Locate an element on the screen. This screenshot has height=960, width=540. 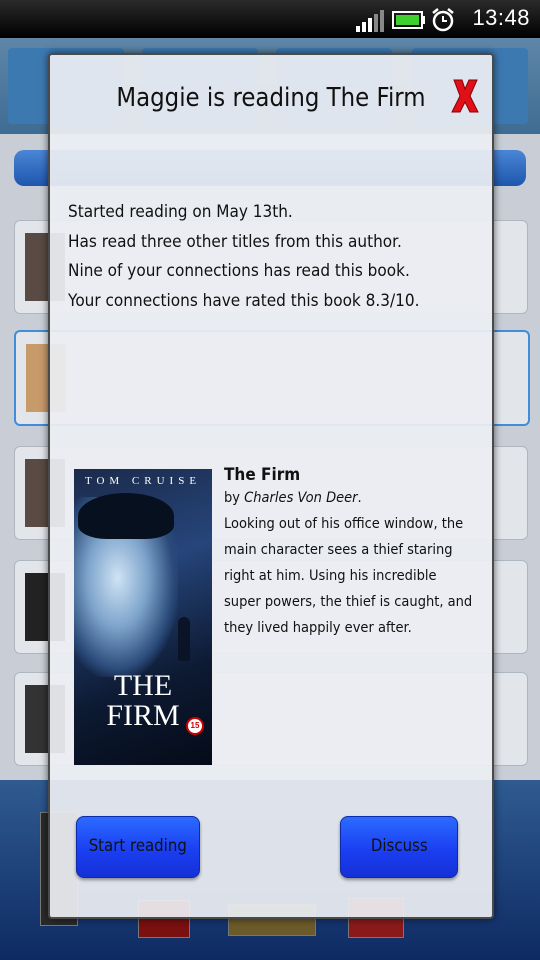
book-byline: by Charles Von Deer. is located at coordinates (349, 498).